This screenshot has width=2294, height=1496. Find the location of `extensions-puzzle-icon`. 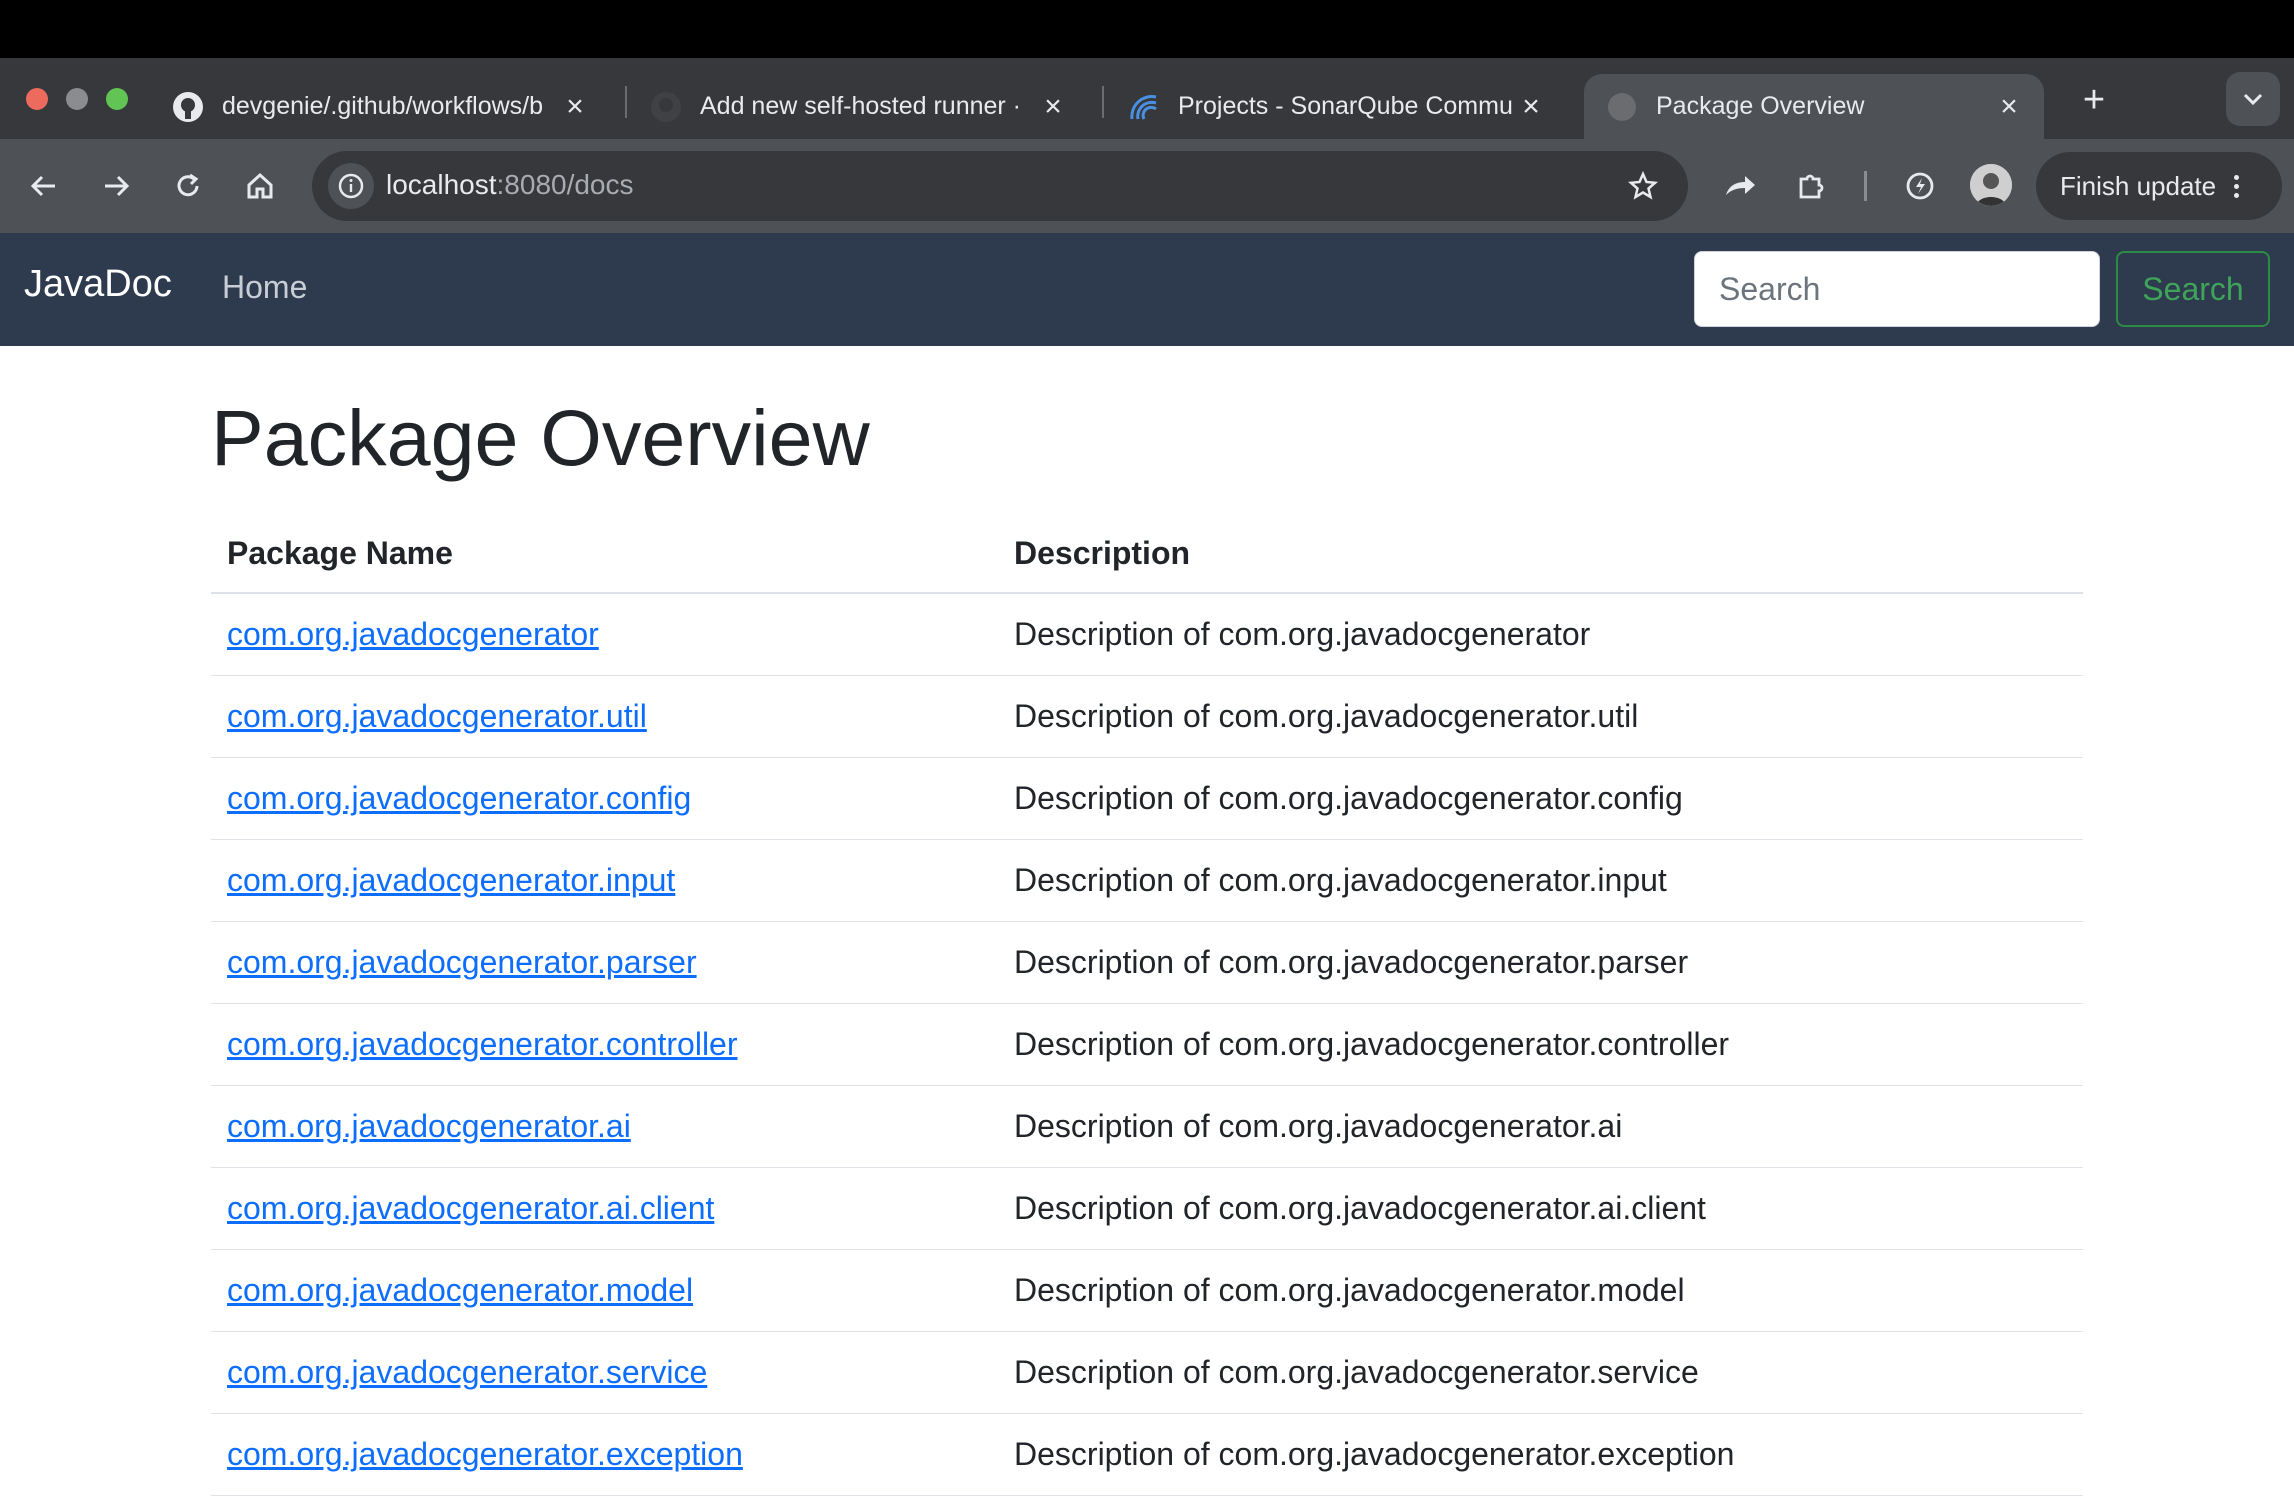

extensions-puzzle-icon is located at coordinates (1812, 186).